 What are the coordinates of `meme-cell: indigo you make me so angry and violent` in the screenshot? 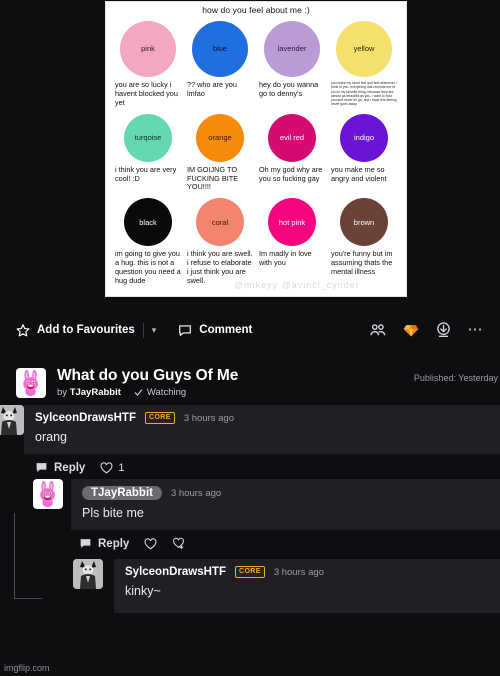 It's located at (364, 150).